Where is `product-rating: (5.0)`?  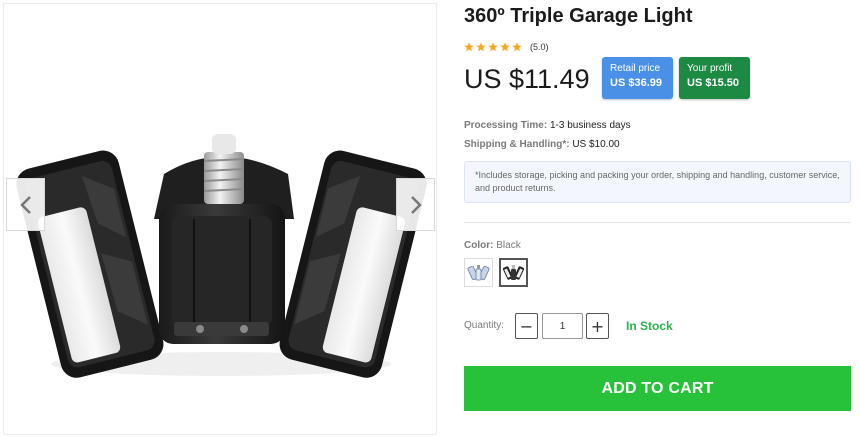
product-rating: (5.0) is located at coordinates (506, 47).